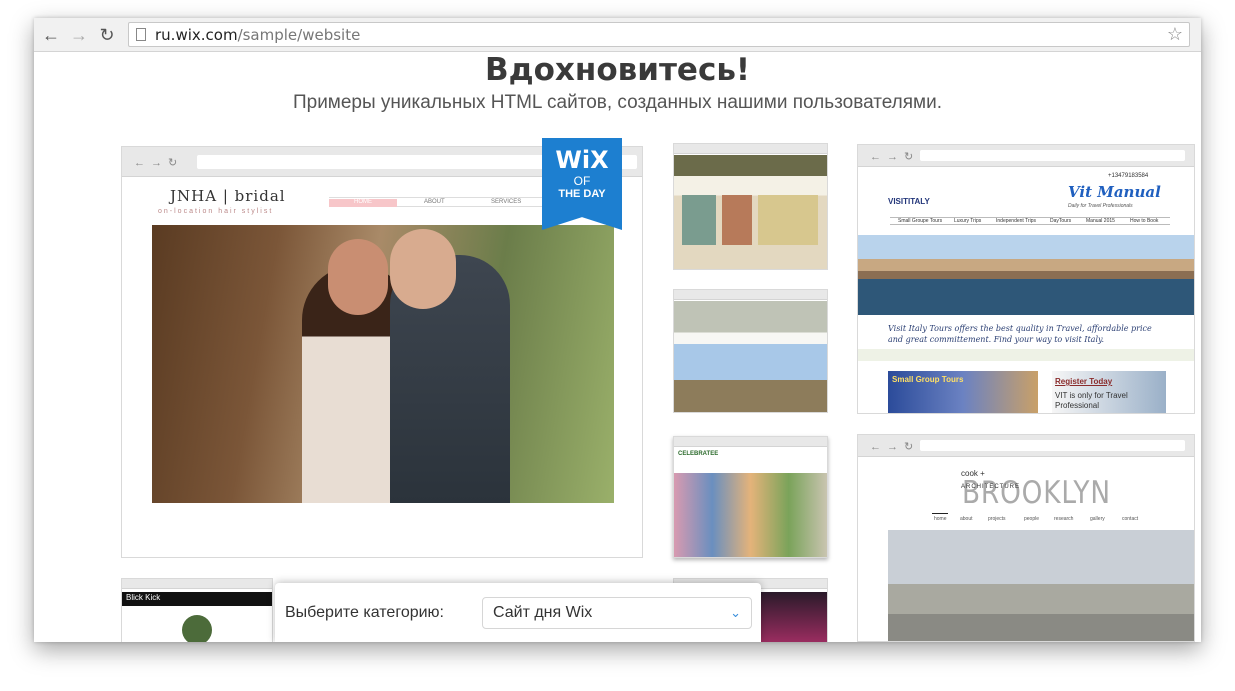 The height and width of the screenshot is (691, 1235). Describe the element at coordinates (909, 201) in the screenshot. I see `vit-logo: VISITITALY` at that location.